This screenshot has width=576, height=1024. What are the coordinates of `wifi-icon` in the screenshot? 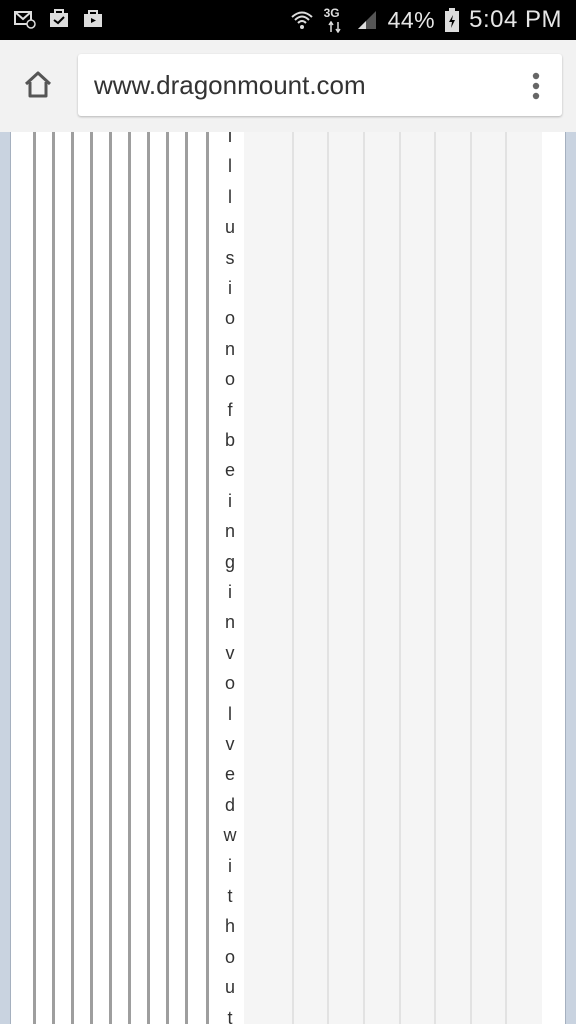 It's located at (301, 20).